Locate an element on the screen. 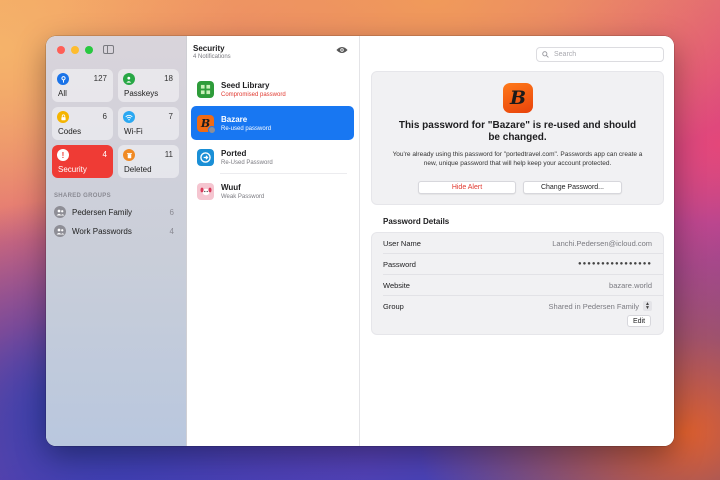 This screenshot has height=480, width=720. list-item-subtitle: Re-Used Password is located at coordinates (247, 162).